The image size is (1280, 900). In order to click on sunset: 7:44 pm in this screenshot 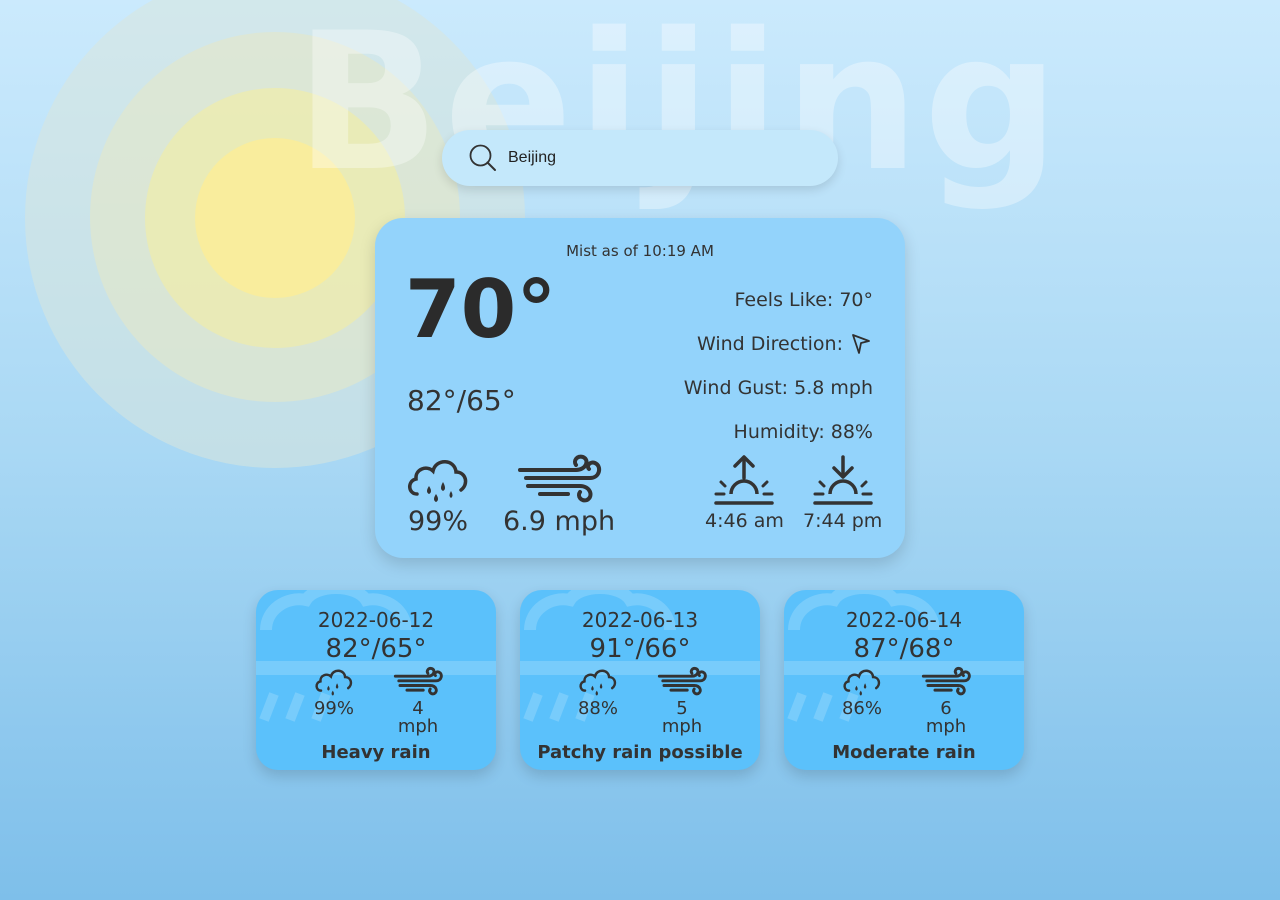, I will do `click(842, 493)`.